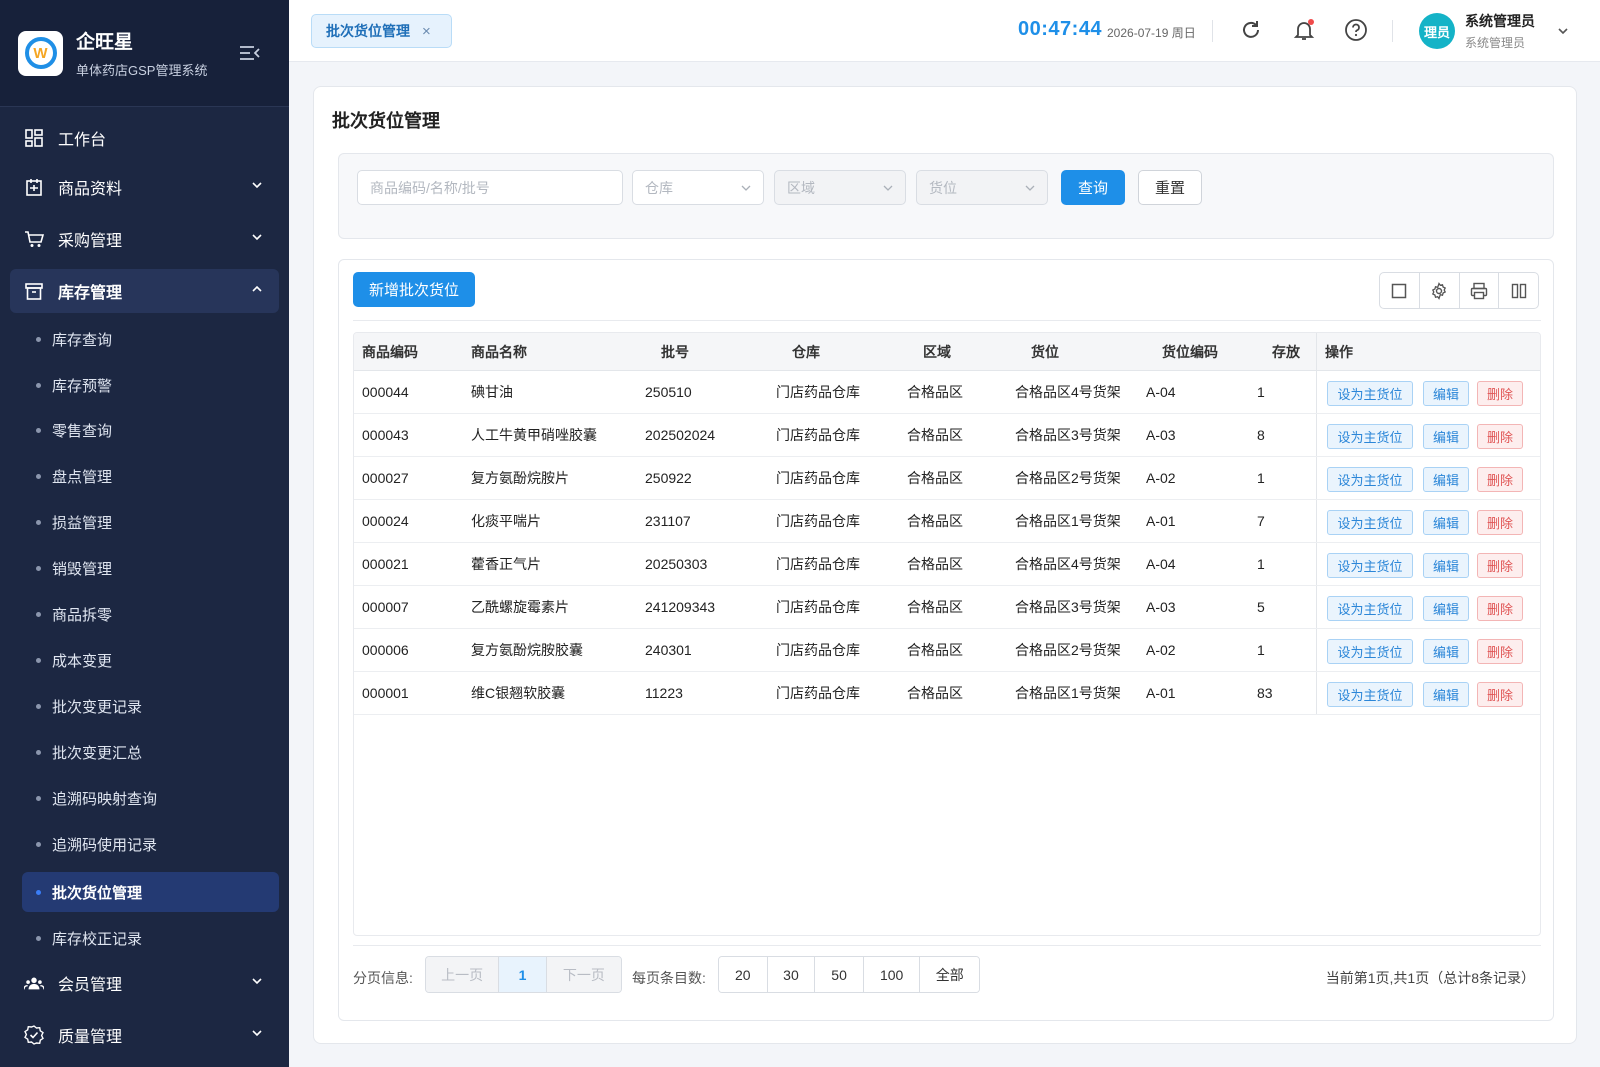 This screenshot has height=1067, width=1600. I want to click on prev-page-button: 上一页, so click(463, 974).